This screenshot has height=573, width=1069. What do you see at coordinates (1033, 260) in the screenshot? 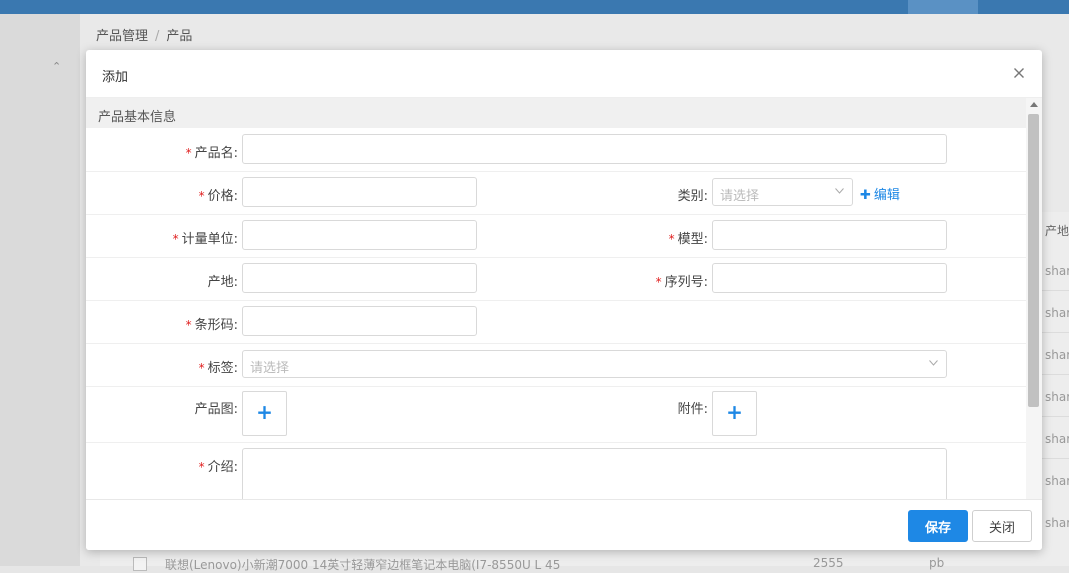
I see `scrollbar-thumb` at bounding box center [1033, 260].